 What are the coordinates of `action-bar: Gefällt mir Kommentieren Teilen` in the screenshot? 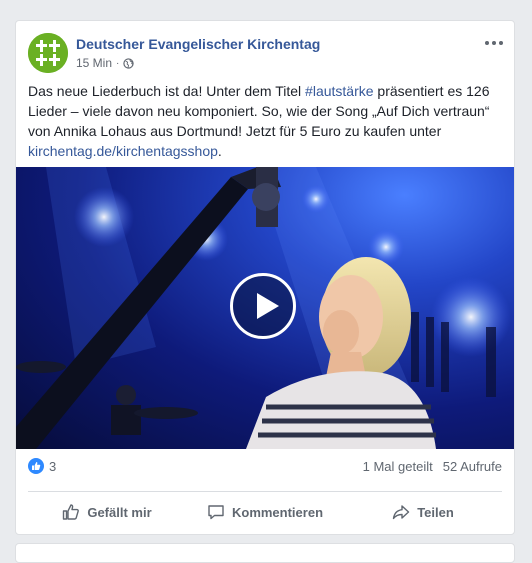 It's located at (265, 512).